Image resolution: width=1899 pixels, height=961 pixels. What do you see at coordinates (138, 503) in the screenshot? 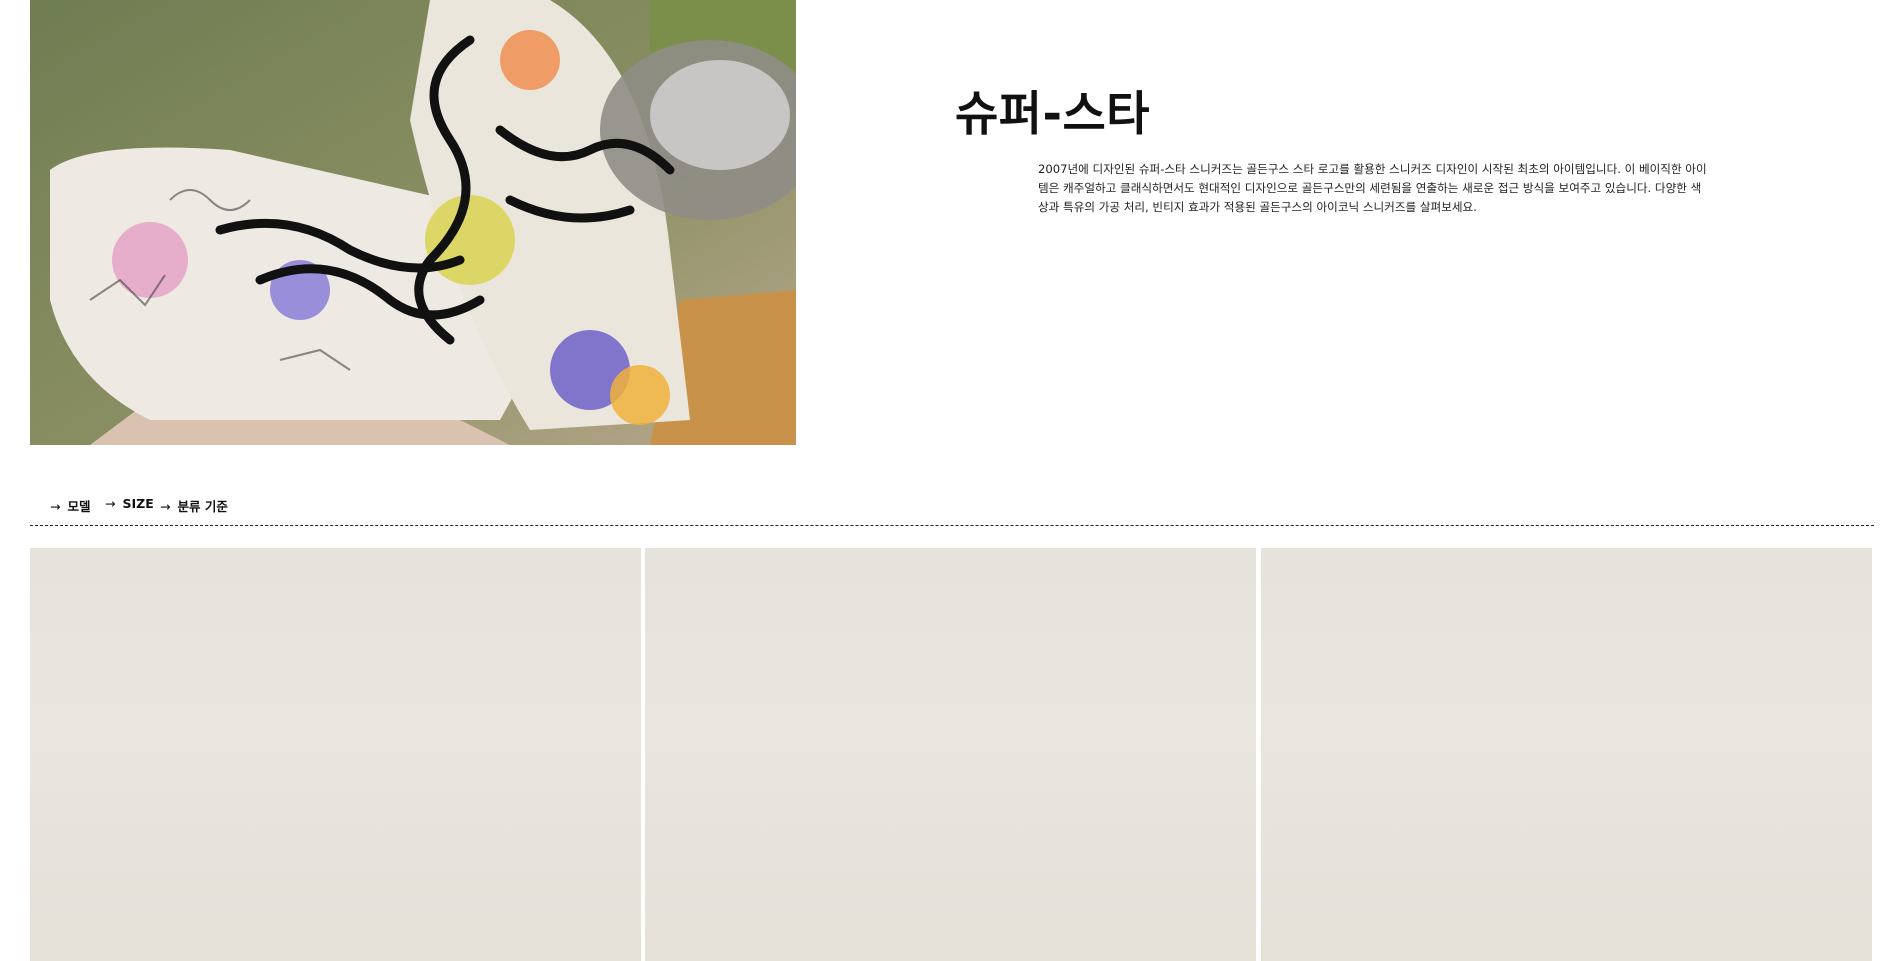
I see `filter-size-label: SIZE` at bounding box center [138, 503].